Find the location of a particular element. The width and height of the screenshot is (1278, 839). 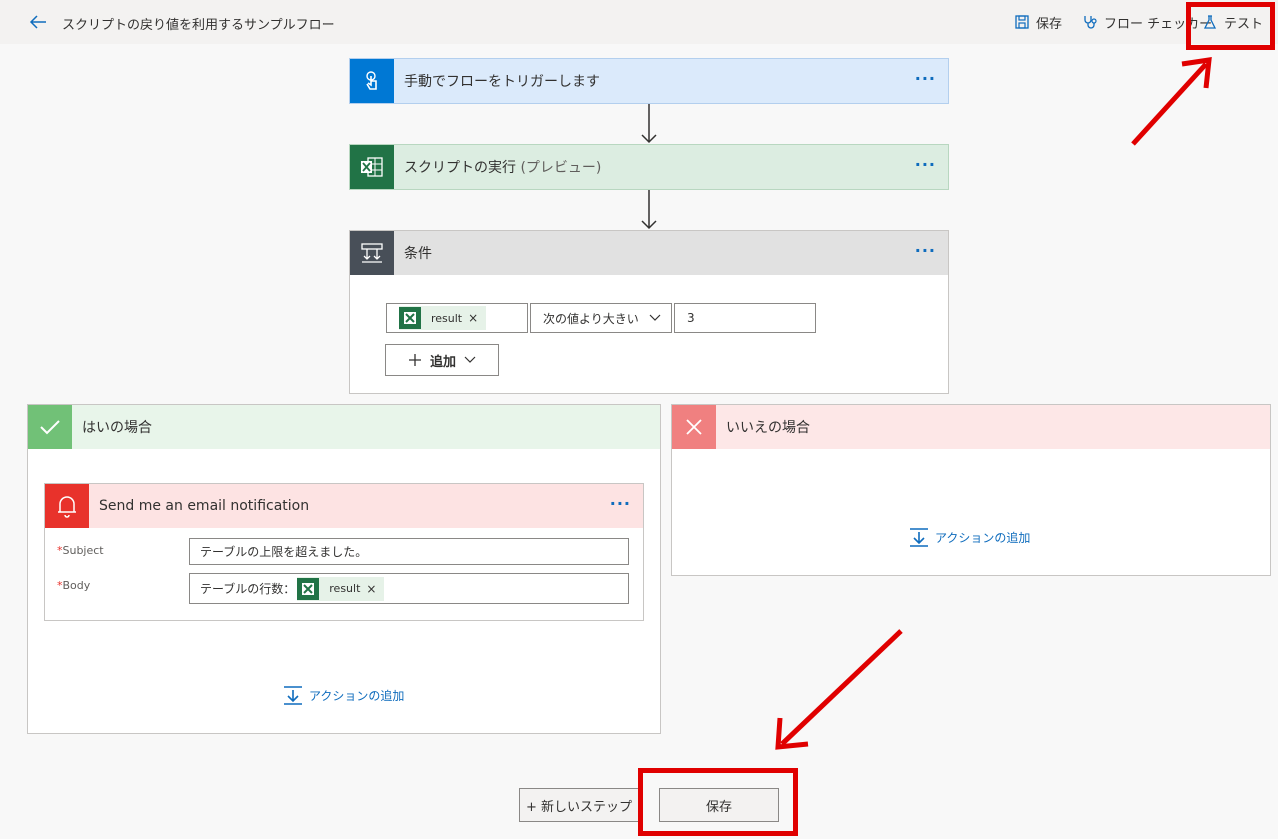

arrow-to-save-icon is located at coordinates (839, 689).